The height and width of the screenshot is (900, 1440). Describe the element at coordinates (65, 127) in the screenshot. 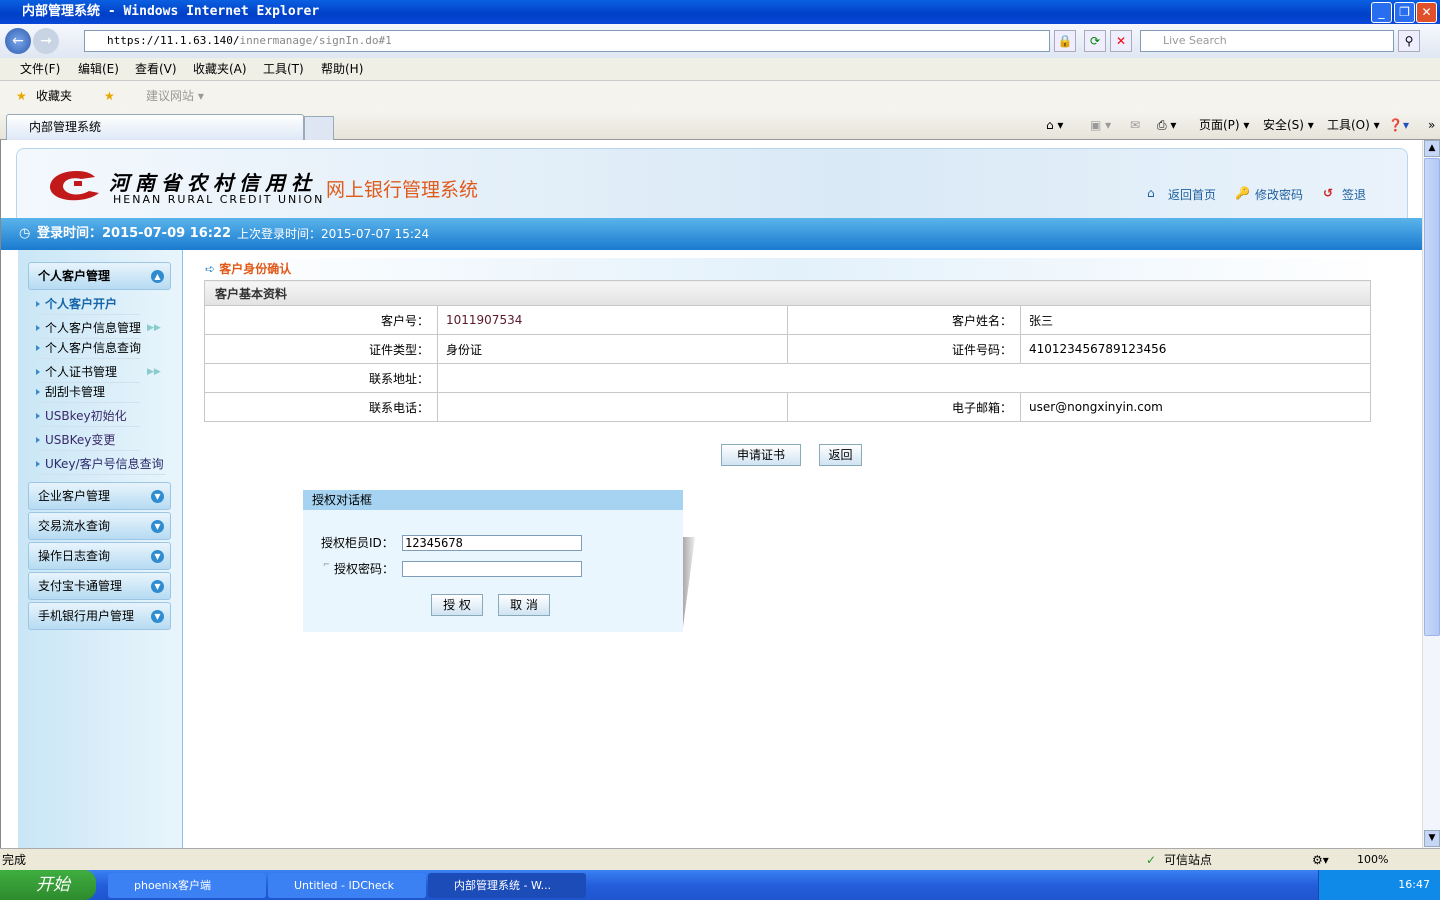

I see `tab-title: 内部管理系统` at that location.